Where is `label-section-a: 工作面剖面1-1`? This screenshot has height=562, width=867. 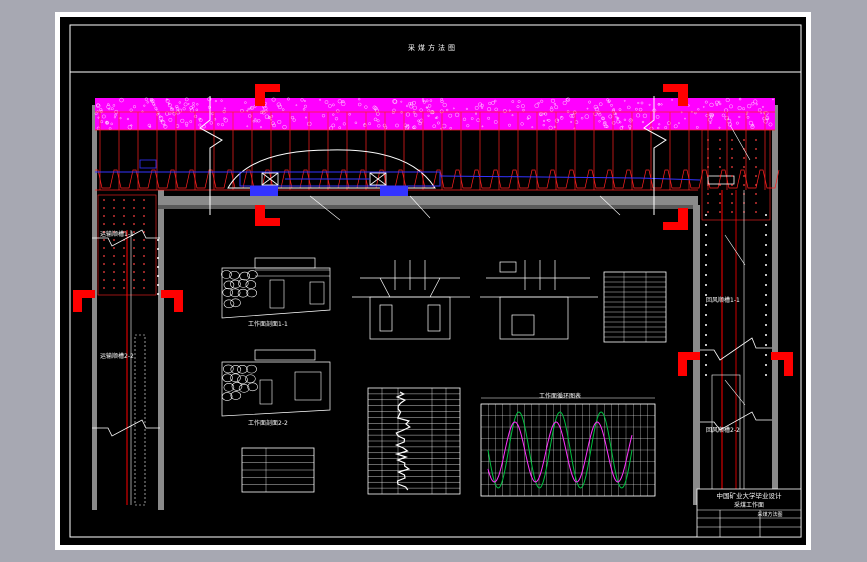 label-section-a: 工作面剖面1-1 is located at coordinates (268, 324).